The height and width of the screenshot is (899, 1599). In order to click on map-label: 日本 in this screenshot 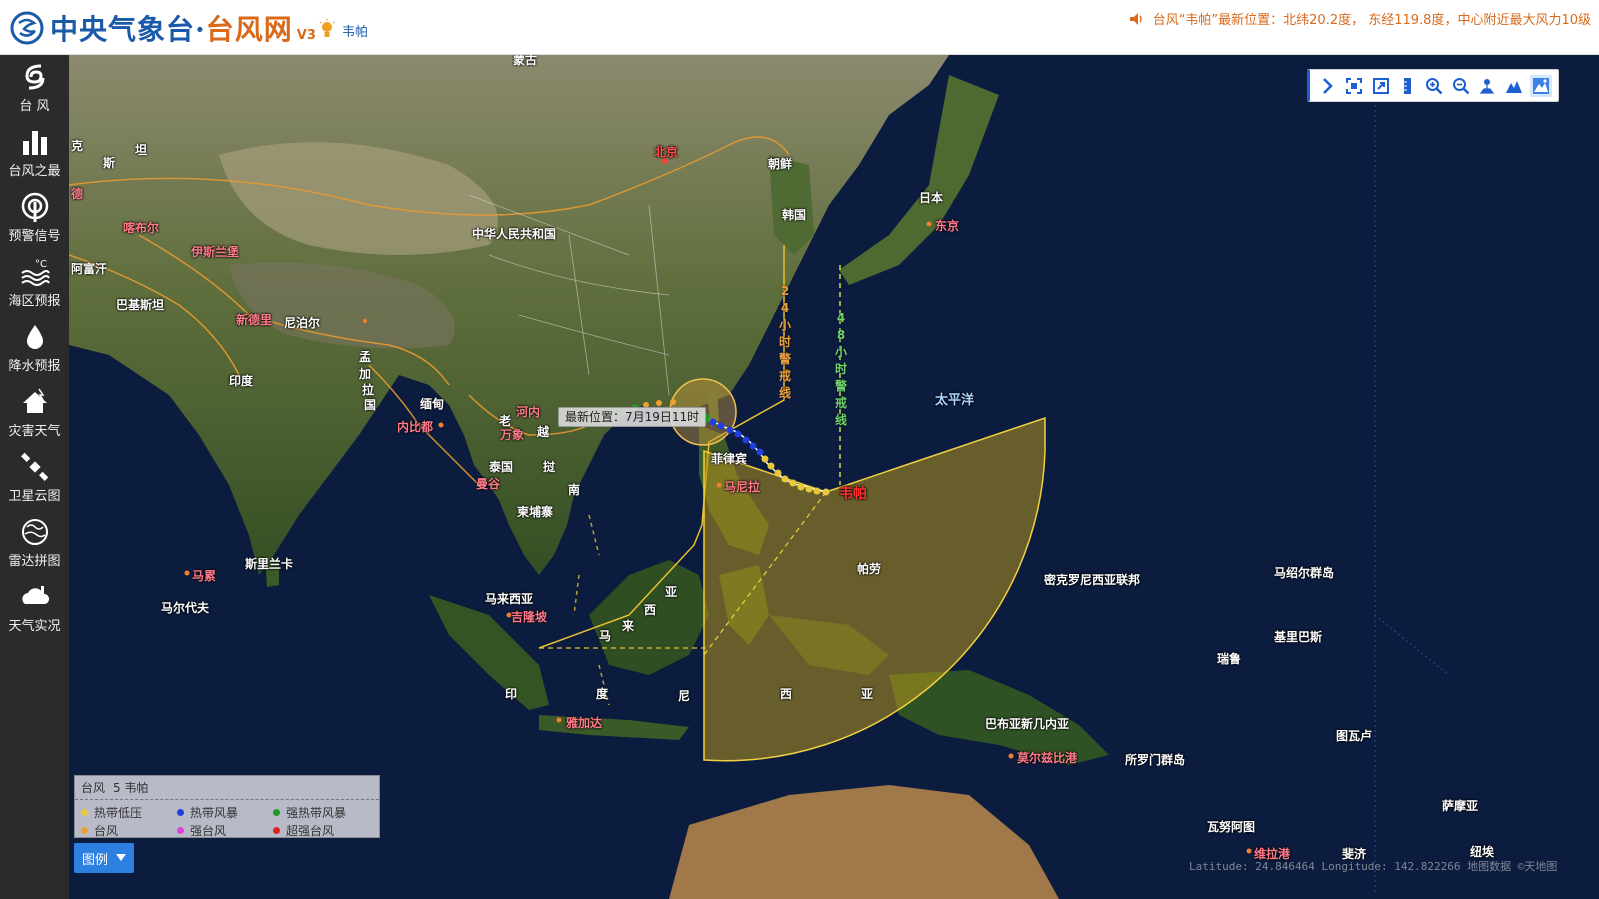, I will do `click(931, 198)`.